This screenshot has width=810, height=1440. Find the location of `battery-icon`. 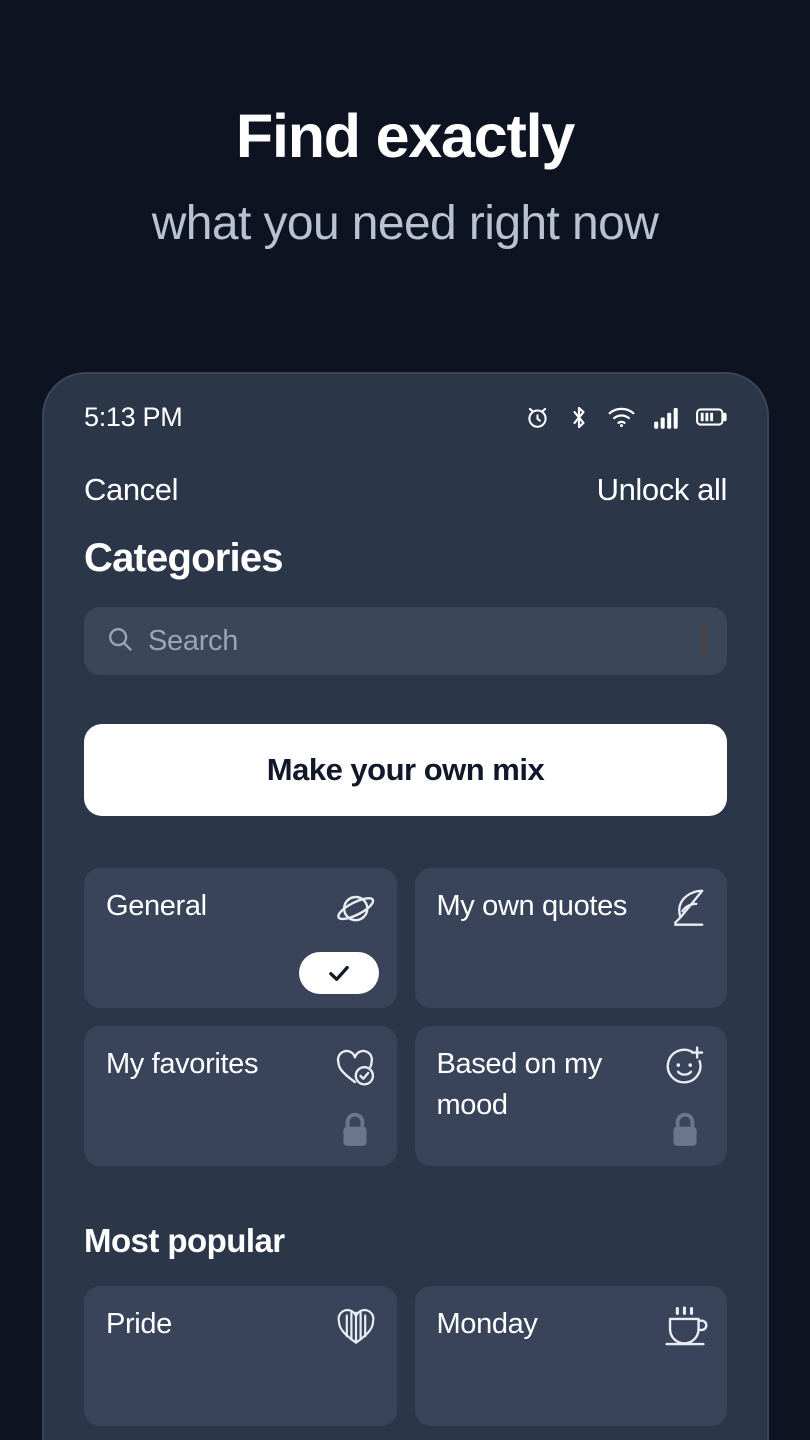

battery-icon is located at coordinates (712, 417).